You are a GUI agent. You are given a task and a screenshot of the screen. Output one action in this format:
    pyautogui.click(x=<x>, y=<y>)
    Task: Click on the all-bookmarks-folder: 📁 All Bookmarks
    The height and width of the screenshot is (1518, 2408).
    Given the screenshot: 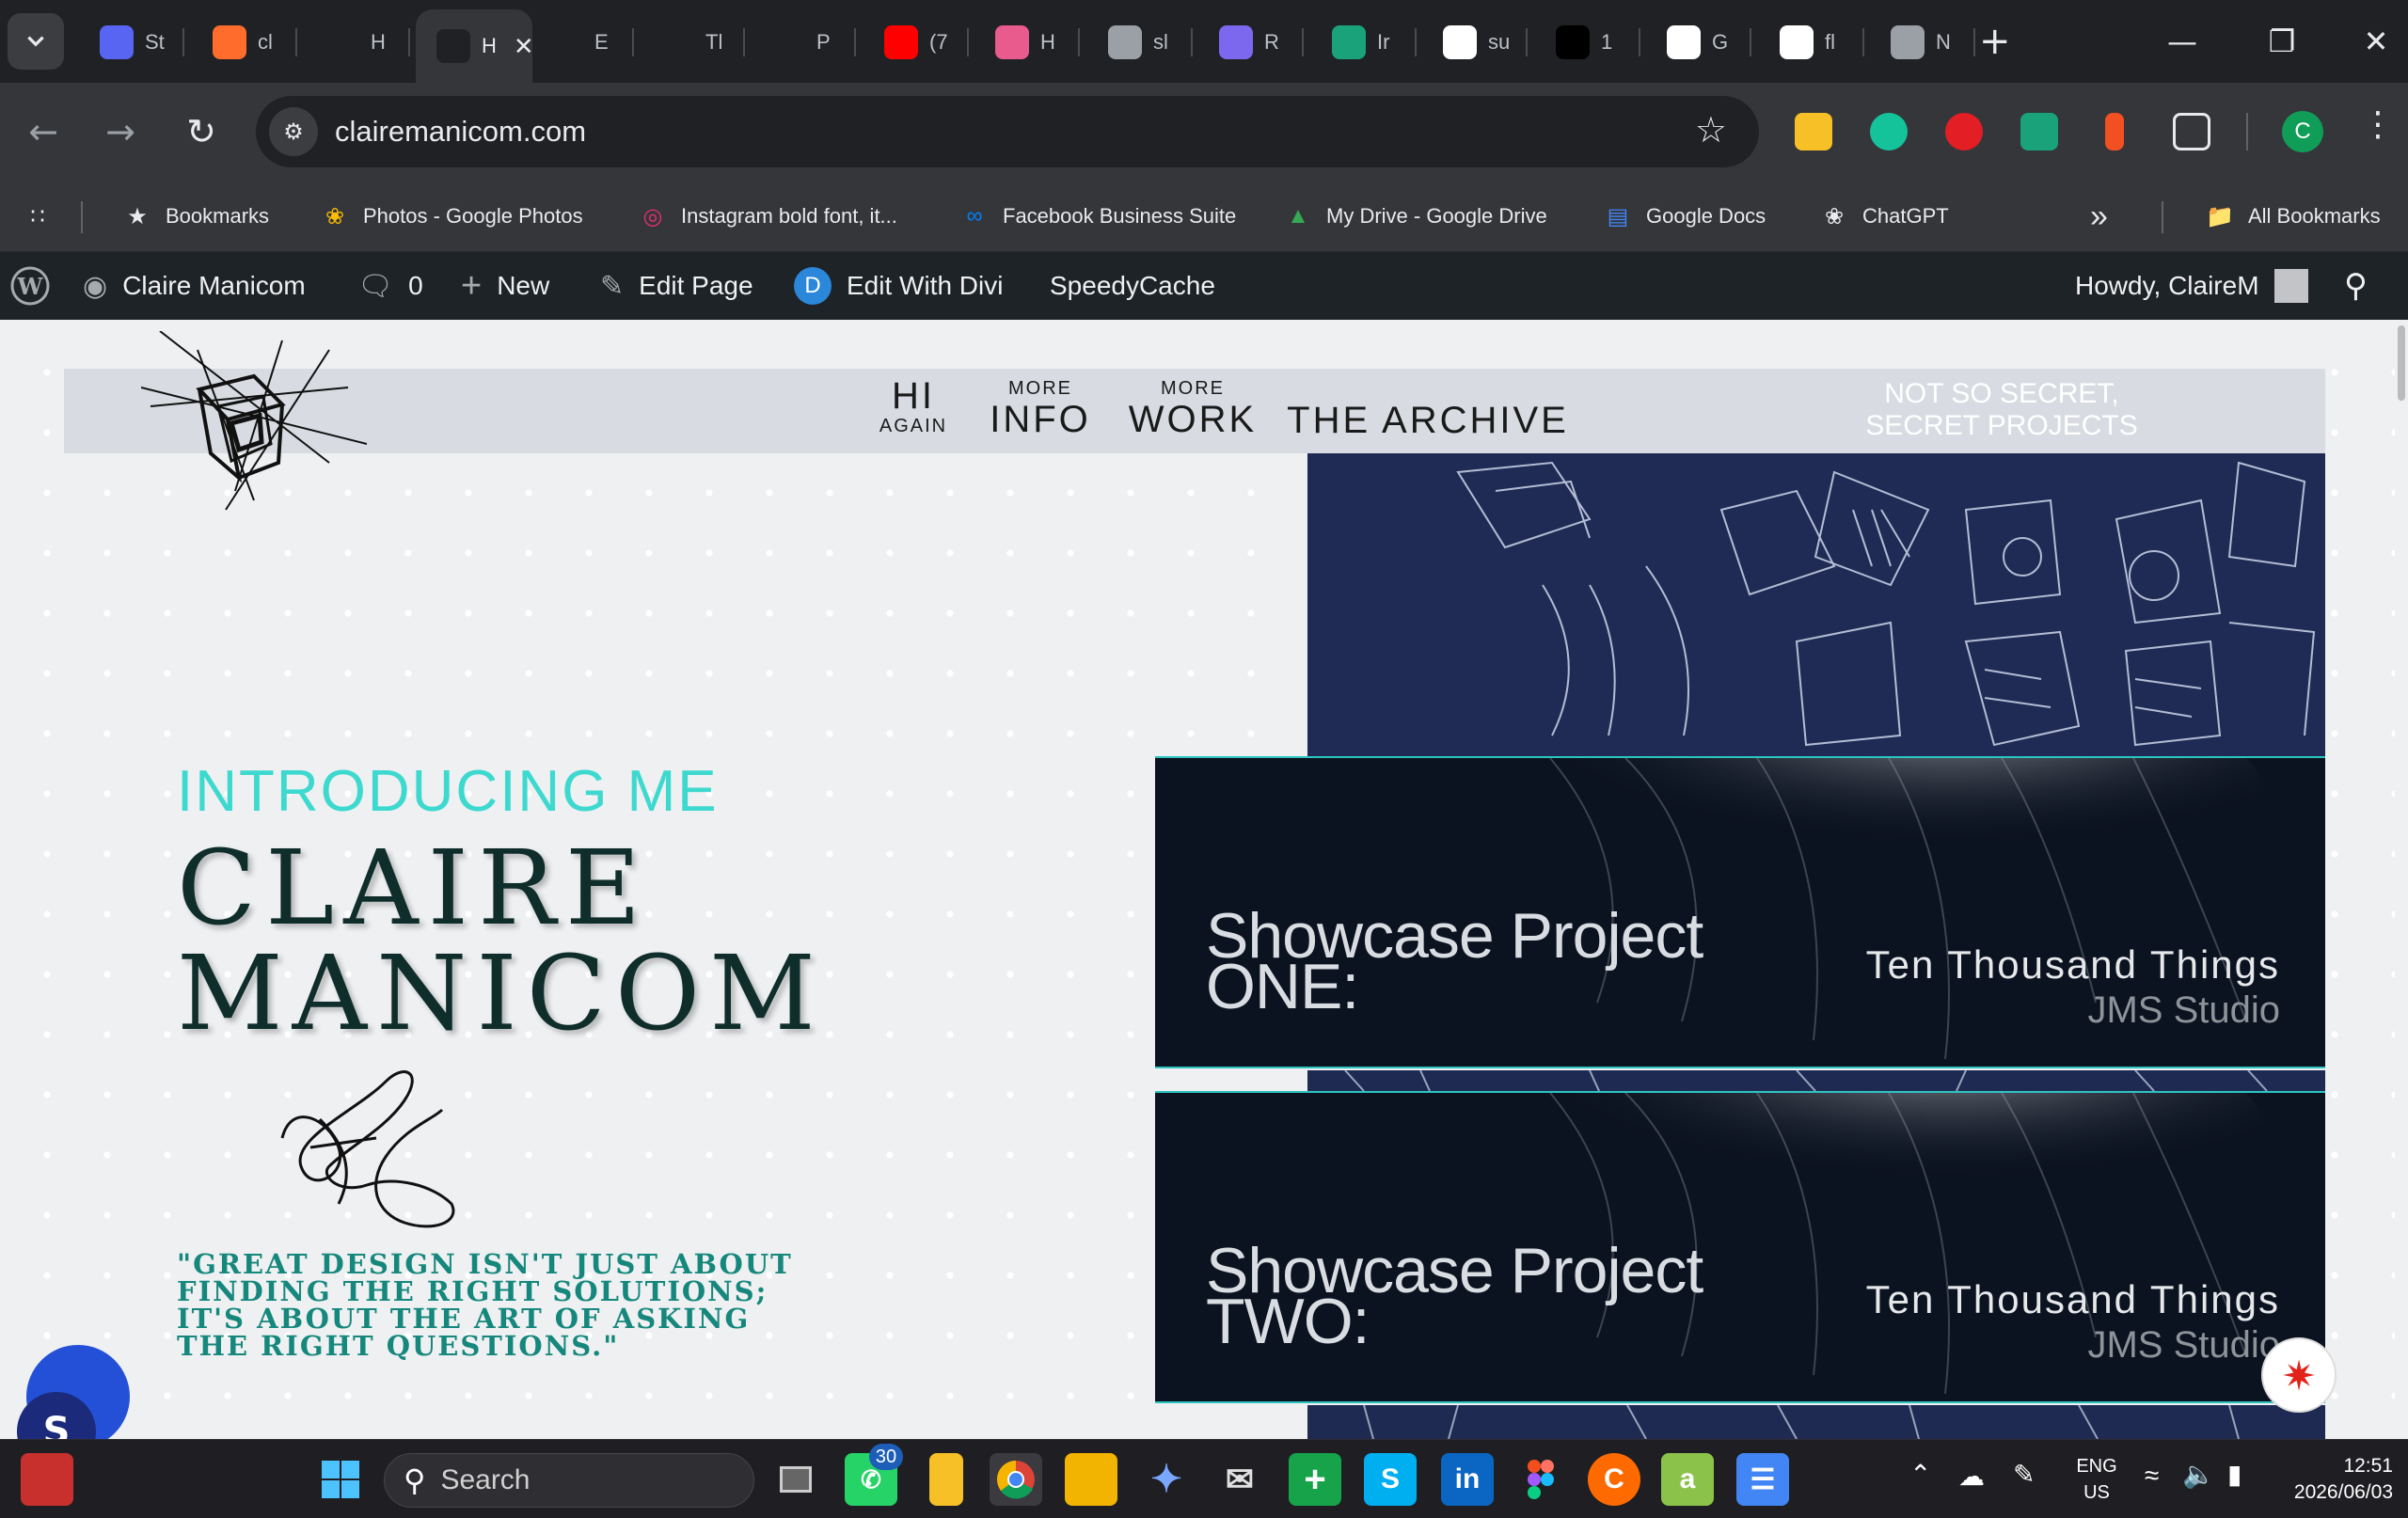 What is the action you would take?
    pyautogui.click(x=2293, y=217)
    